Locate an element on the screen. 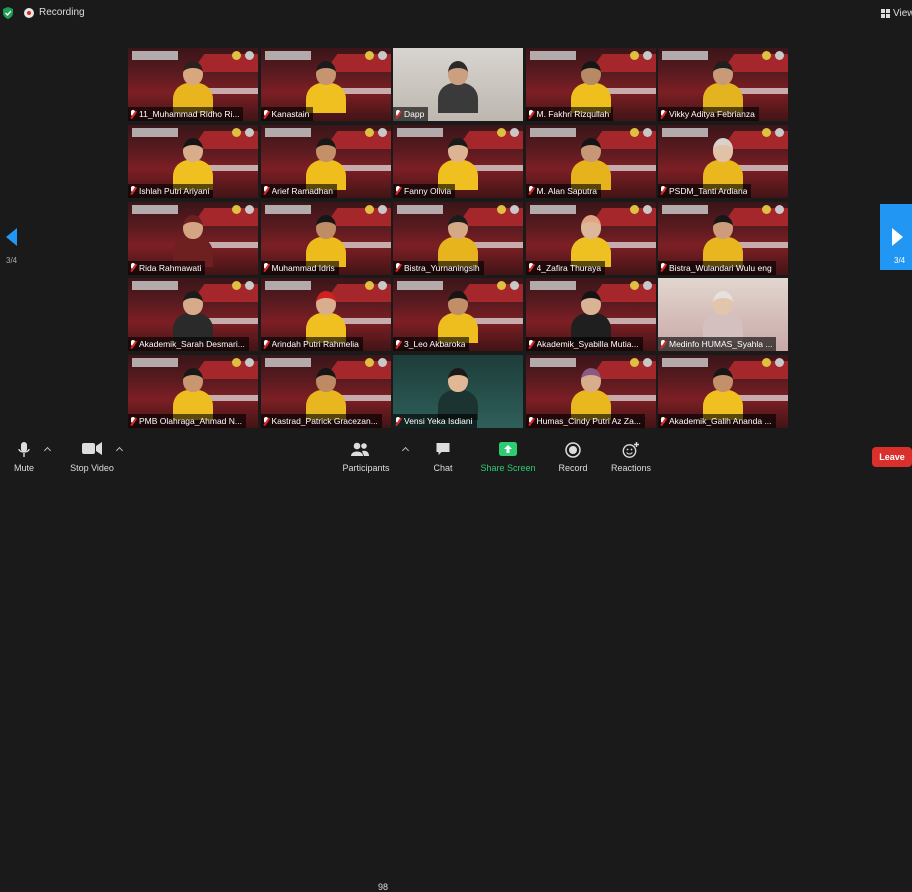 This screenshot has height=892, width=912. participant-video-tile: Arief Ramadhan is located at coordinates (325, 161).